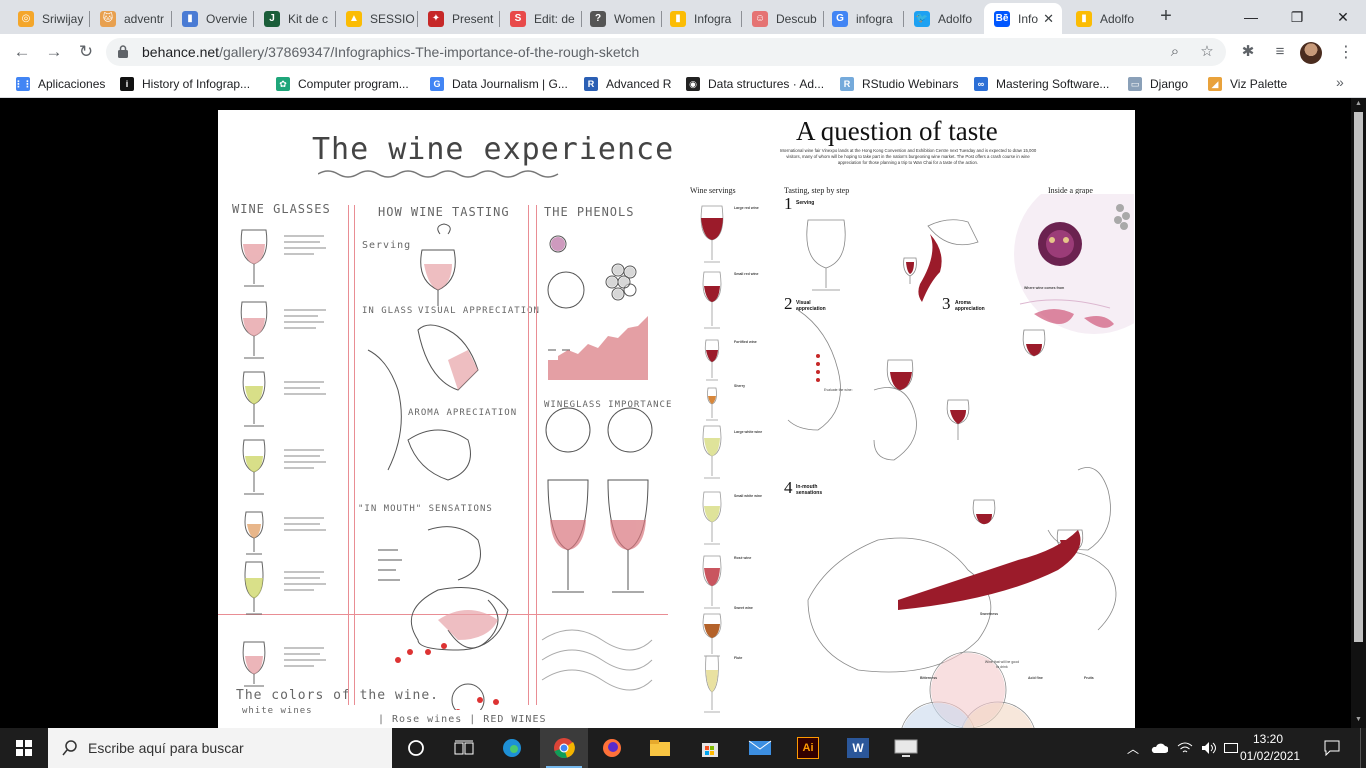 This screenshot has width=1366, height=768. I want to click on tab-5: ▲ SESSIO, so click(377, 18).